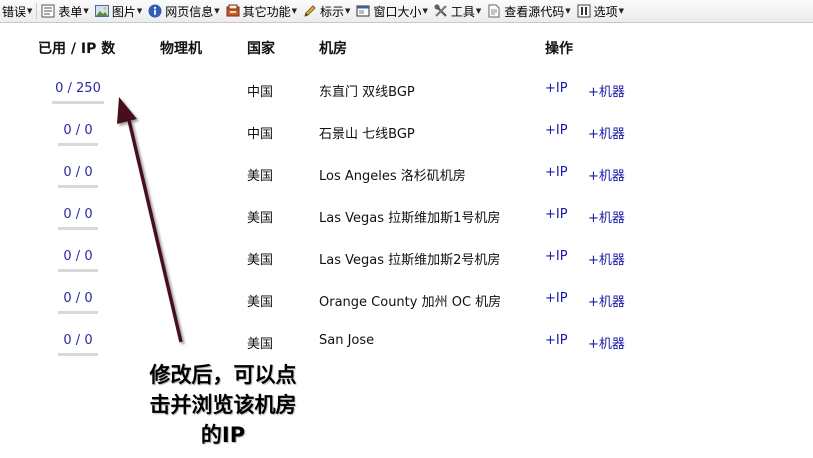 The height and width of the screenshot is (458, 813). I want to click on annotation-callout: 修改后，可以点 击并浏览该机房 的IP, so click(223, 405).